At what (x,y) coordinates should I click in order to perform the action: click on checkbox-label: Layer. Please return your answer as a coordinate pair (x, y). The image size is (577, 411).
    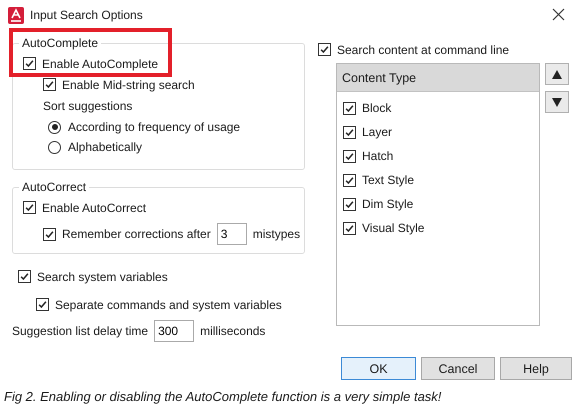
    Looking at the image, I should click on (377, 132).